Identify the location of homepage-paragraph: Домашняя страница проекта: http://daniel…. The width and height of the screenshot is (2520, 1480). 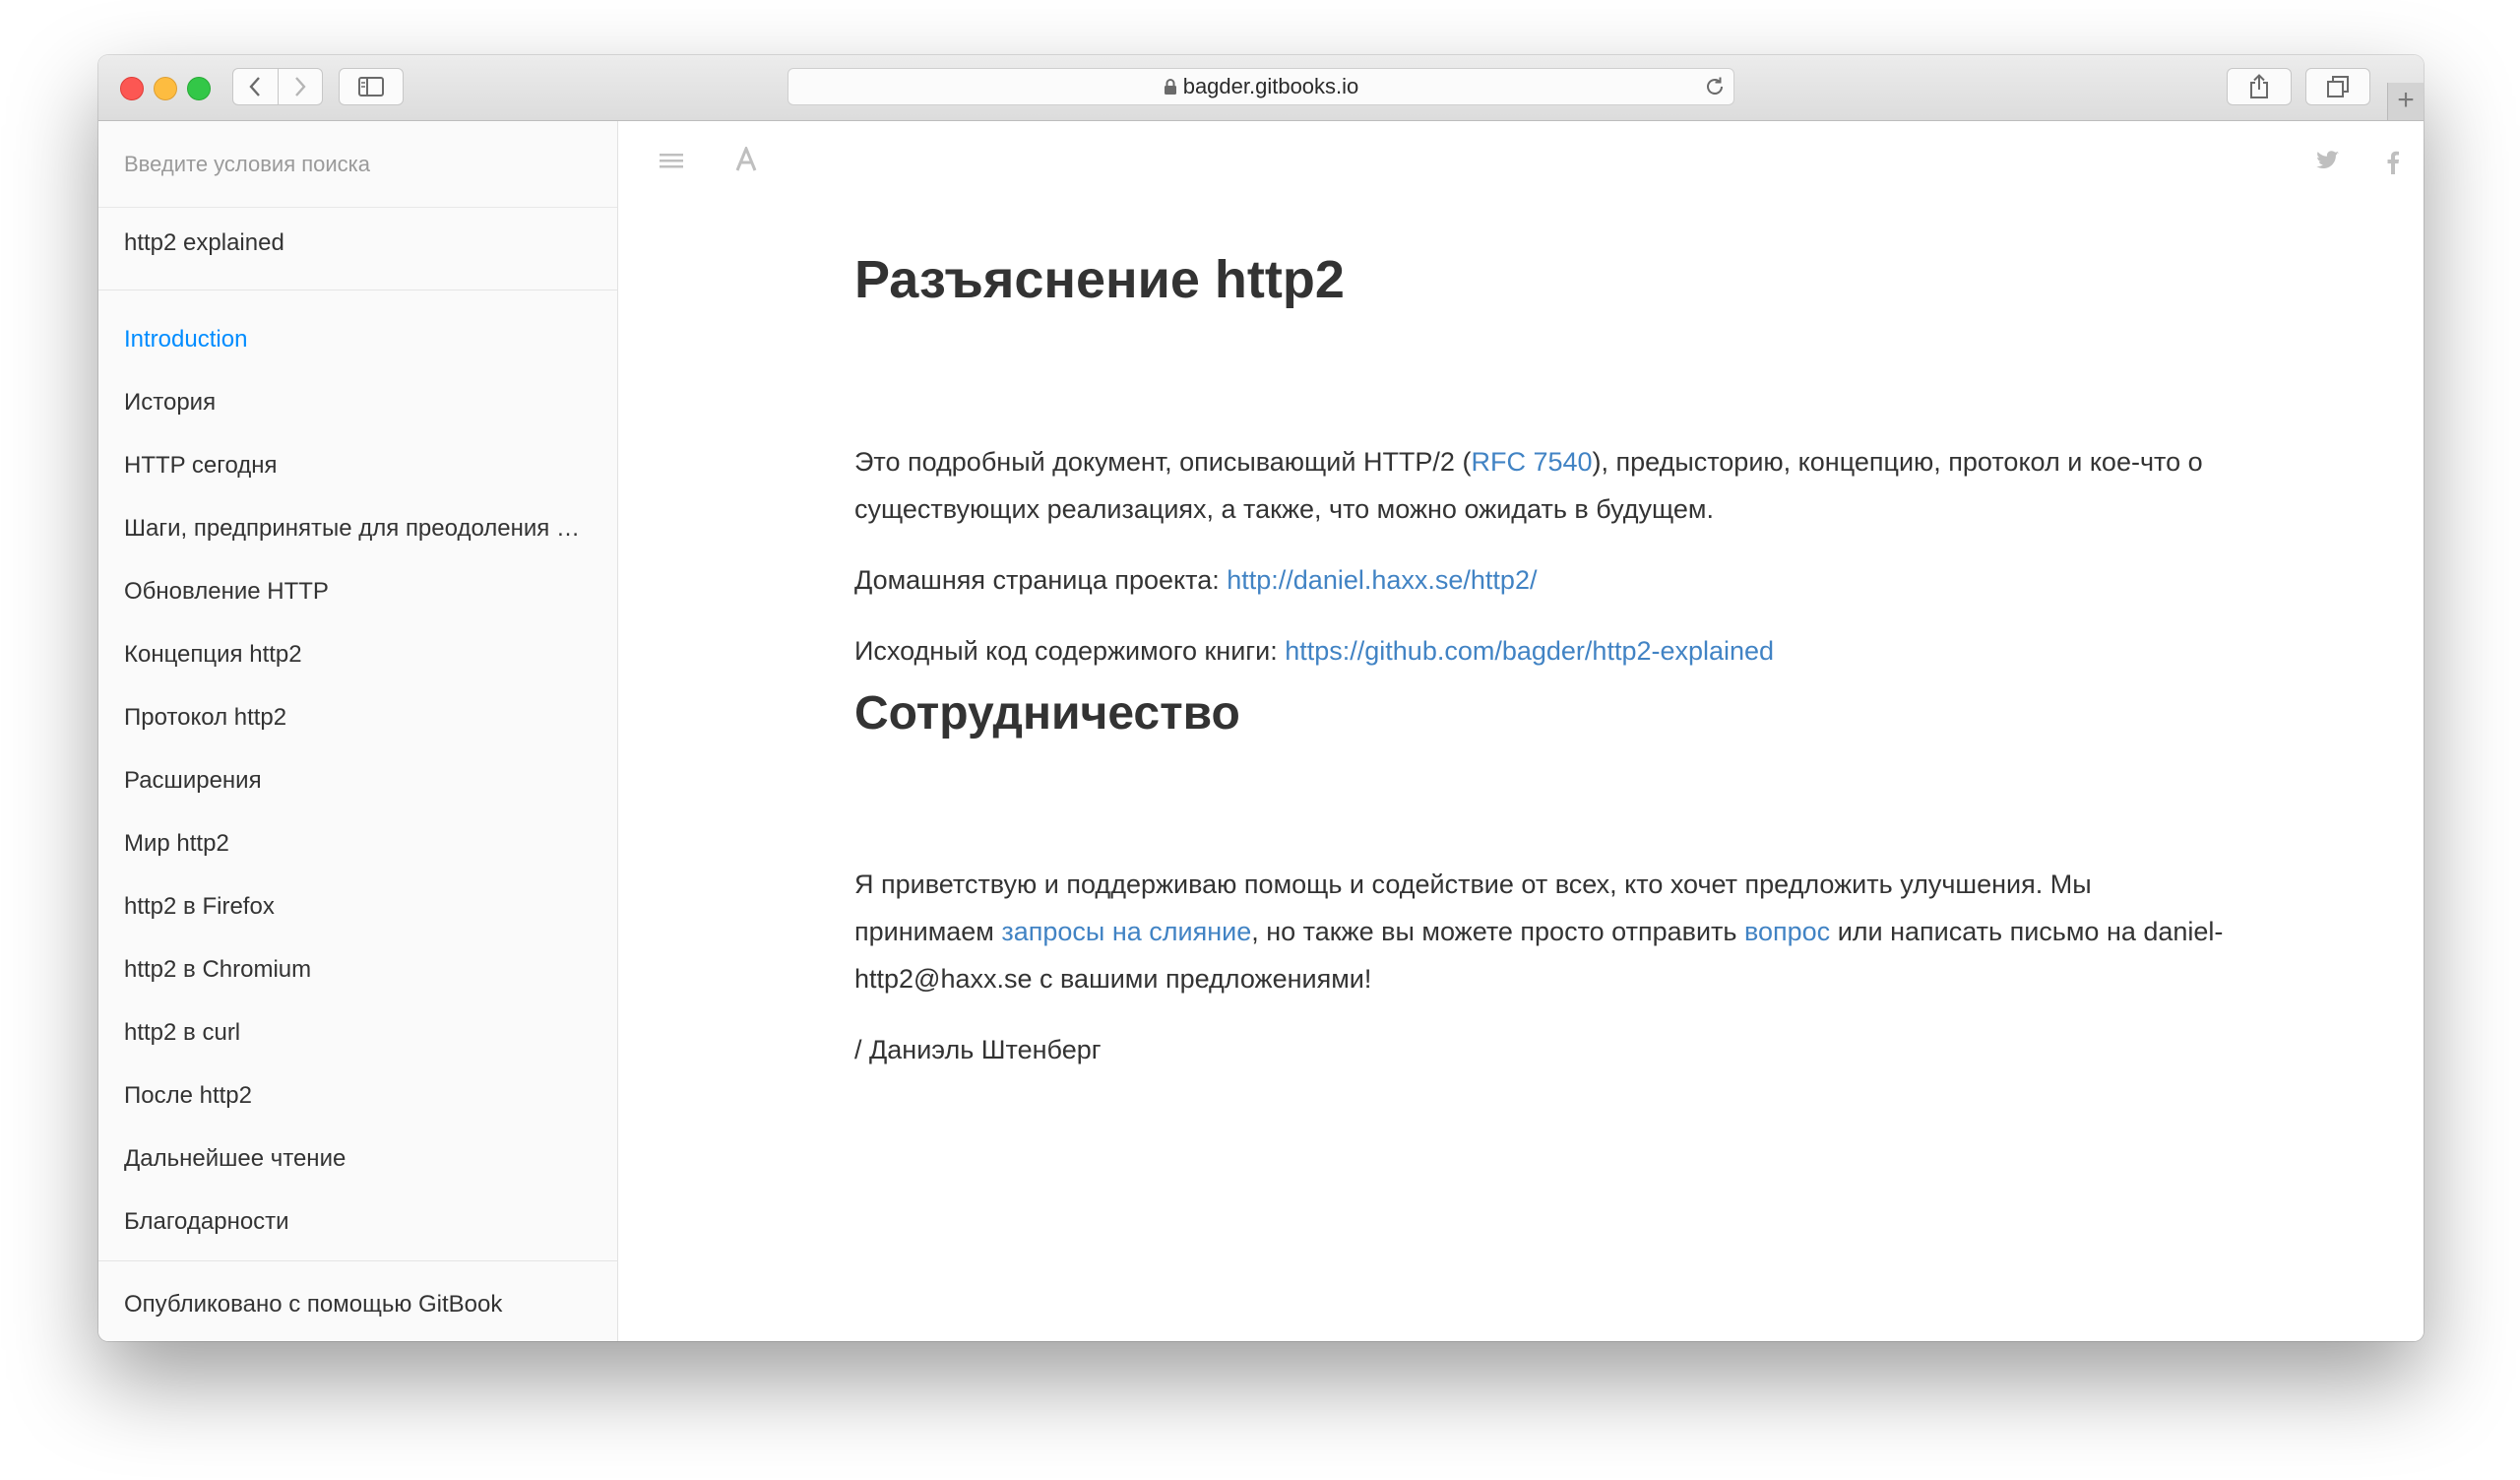
(1543, 580).